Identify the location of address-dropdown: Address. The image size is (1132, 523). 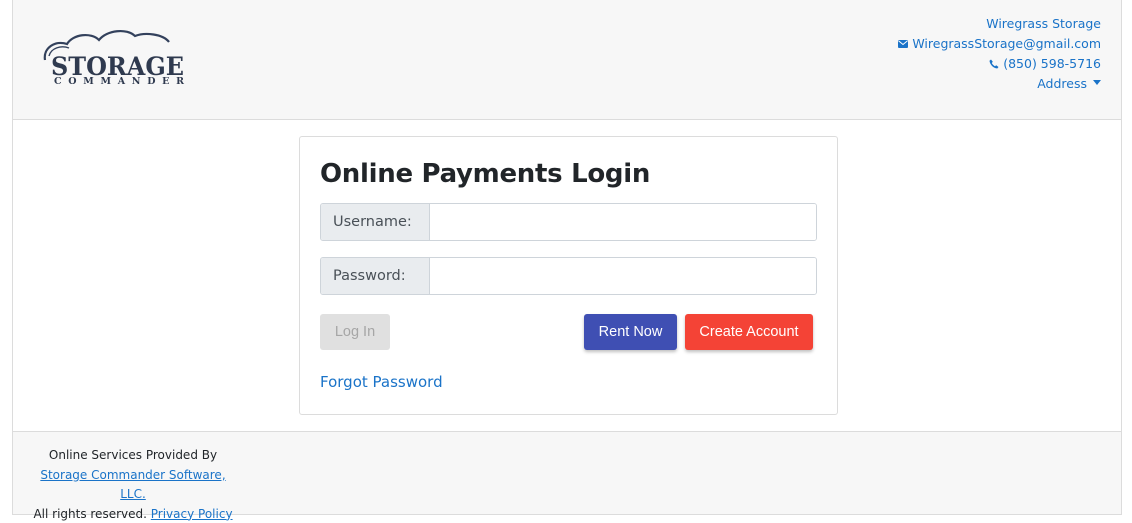
(999, 84).